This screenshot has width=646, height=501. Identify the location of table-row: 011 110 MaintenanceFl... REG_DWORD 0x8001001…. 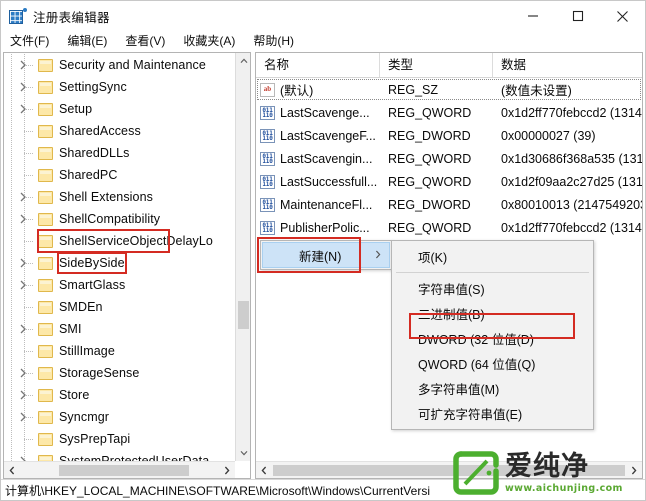
(449, 204).